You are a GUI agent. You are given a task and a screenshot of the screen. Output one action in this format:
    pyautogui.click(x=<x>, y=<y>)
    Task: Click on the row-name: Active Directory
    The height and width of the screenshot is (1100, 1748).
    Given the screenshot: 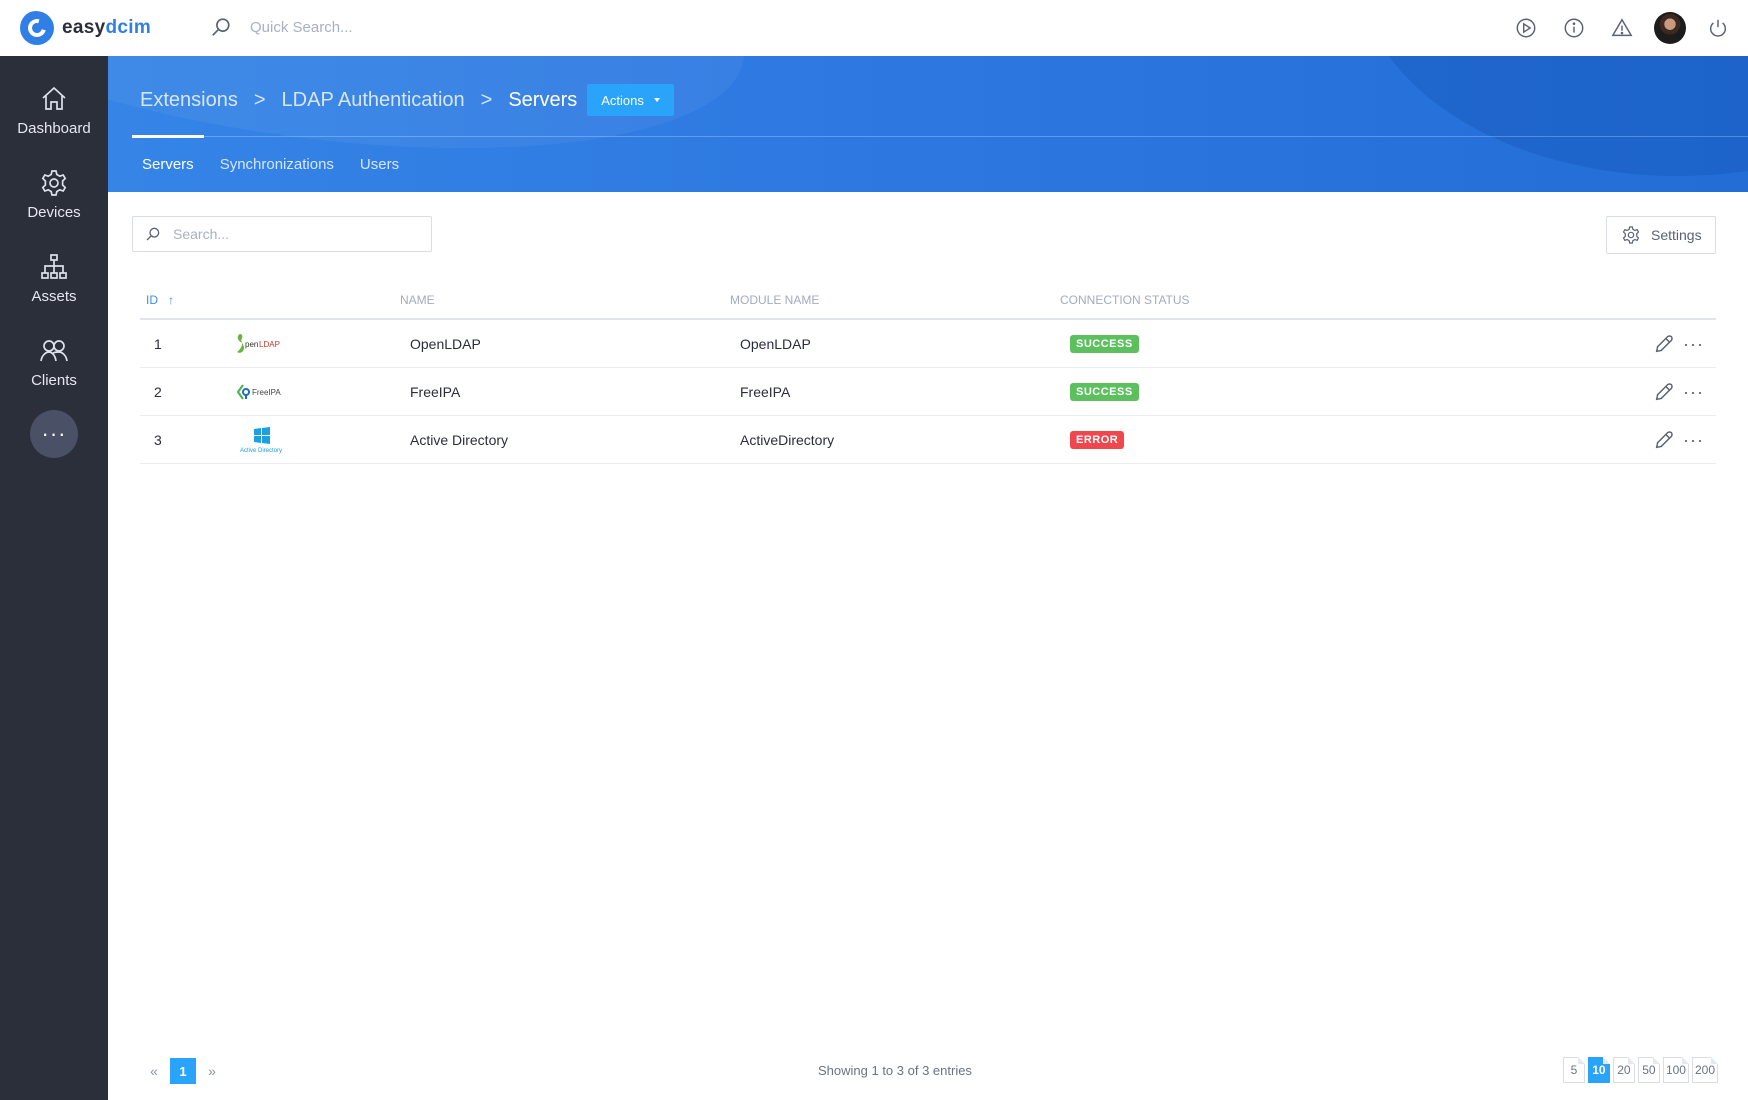 What is the action you would take?
    pyautogui.click(x=459, y=439)
    